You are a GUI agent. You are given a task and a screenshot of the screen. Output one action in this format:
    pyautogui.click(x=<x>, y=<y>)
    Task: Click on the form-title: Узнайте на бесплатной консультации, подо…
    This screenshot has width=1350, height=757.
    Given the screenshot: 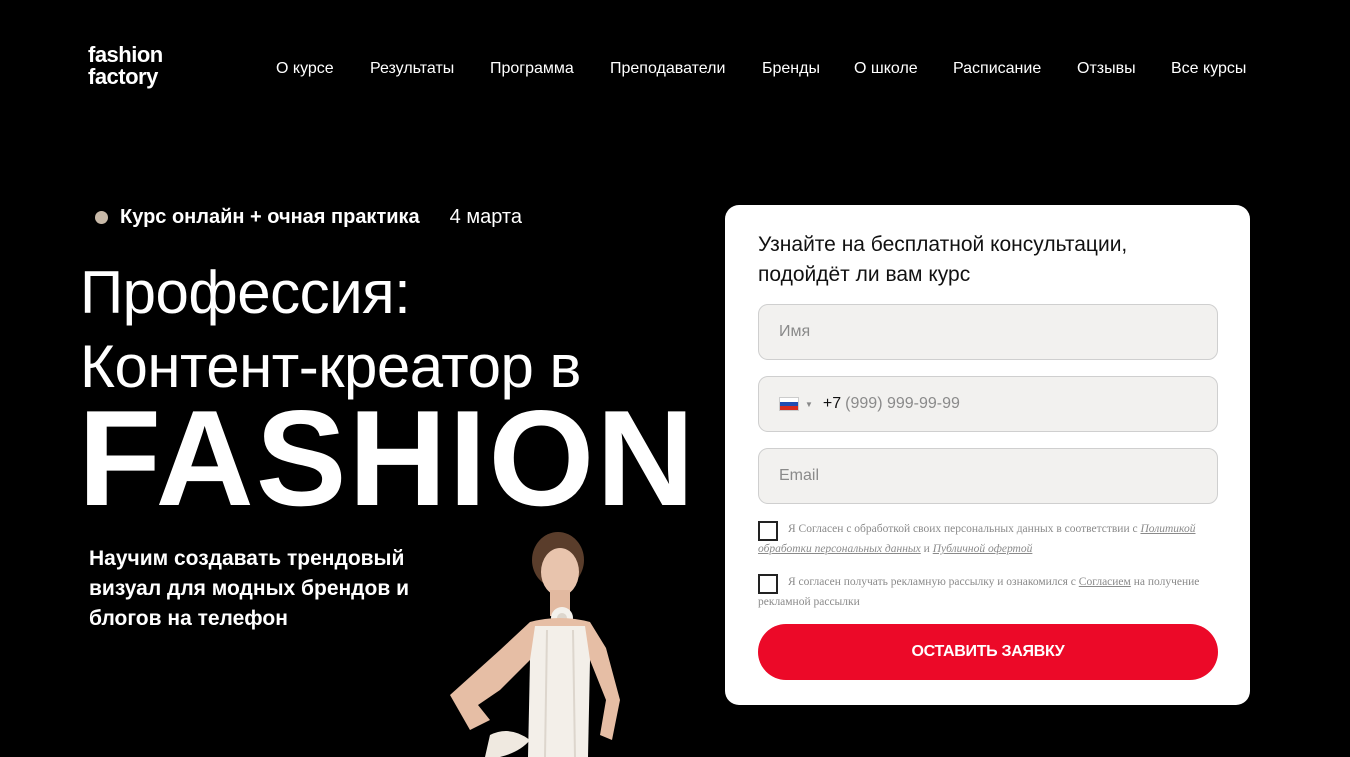 What is the action you would take?
    pyautogui.click(x=943, y=259)
    